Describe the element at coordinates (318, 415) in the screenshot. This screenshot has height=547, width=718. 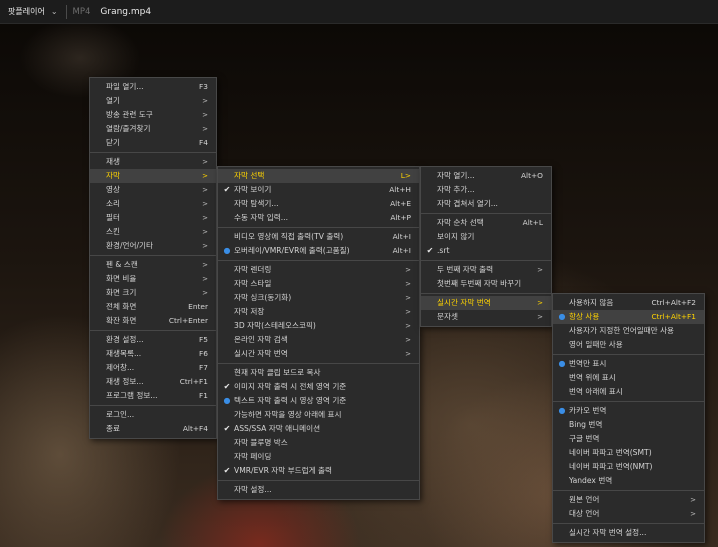
I see `subtitle-menu-item-item-19: 가능하면 자막을 영상 아래에 표시` at that location.